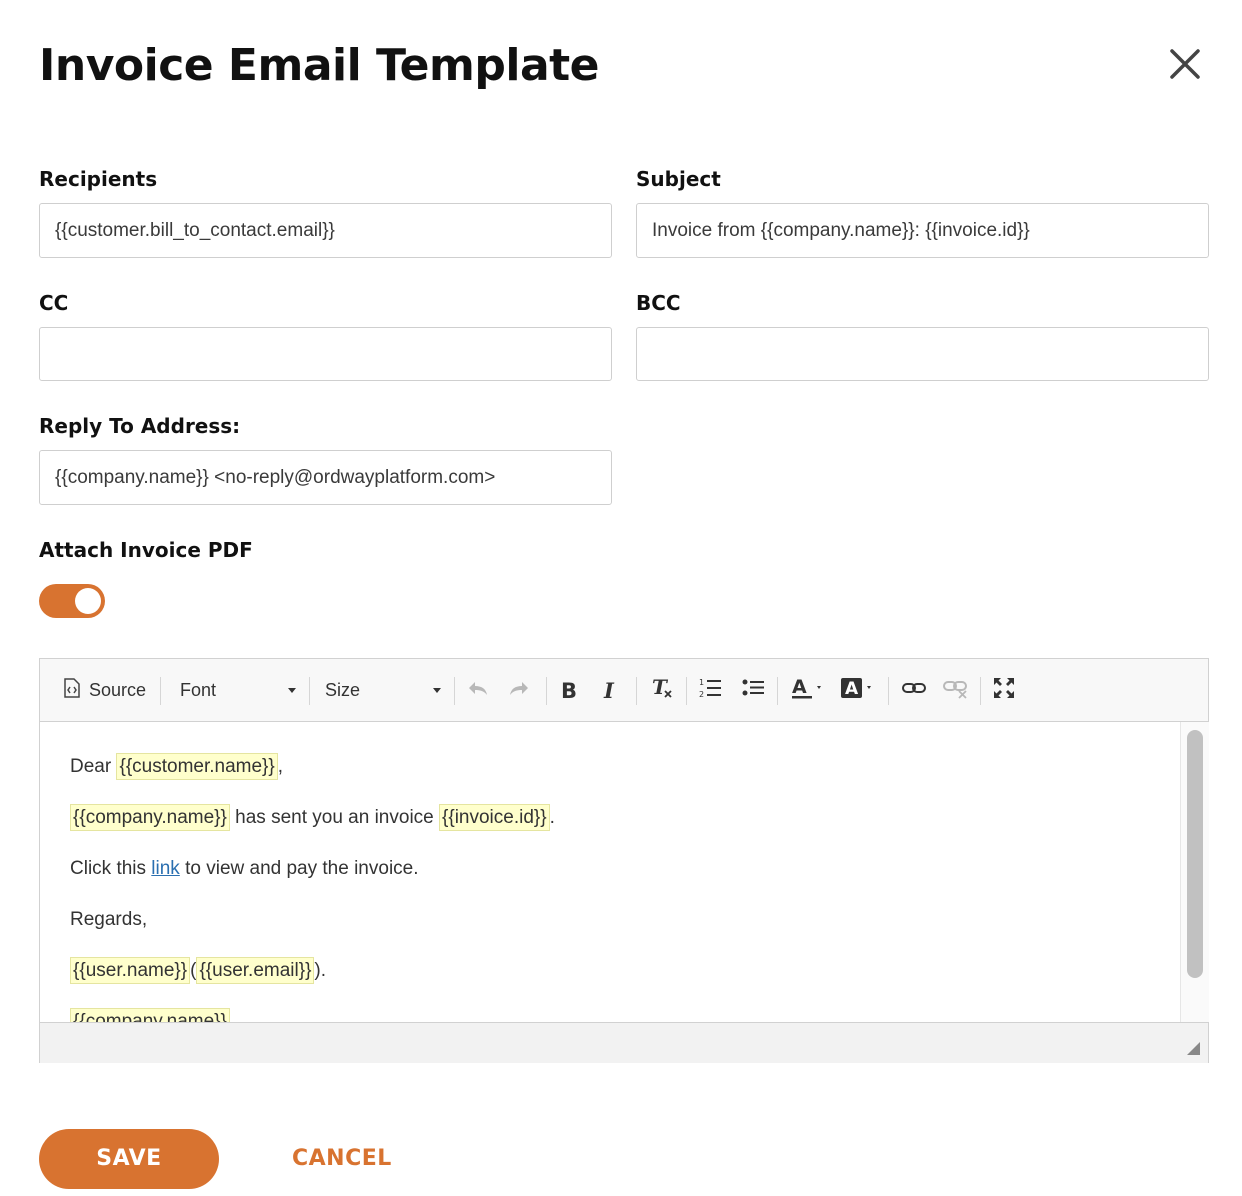 The image size is (1242, 1196). I want to click on background-color-icon: A, so click(858, 690).